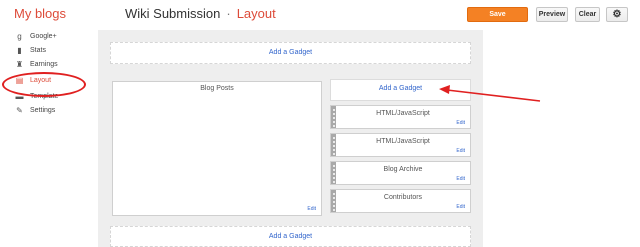 The height and width of the screenshot is (247, 640). I want to click on widget-html-javascript-1: HTML/JavaScript Edit, so click(400, 117).